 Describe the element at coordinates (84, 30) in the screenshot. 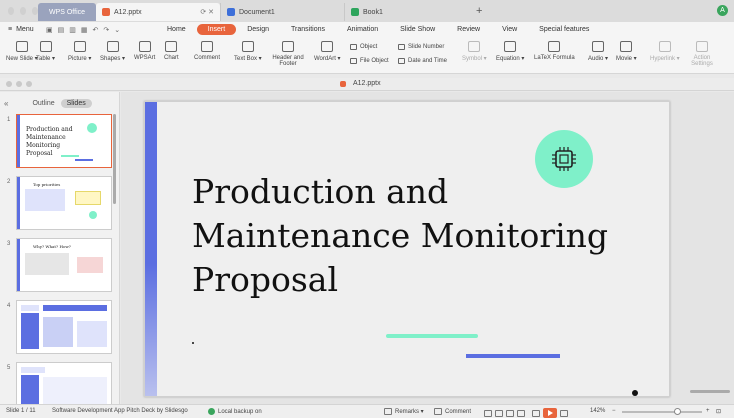

I see `print-preview-icon: ▦` at that location.